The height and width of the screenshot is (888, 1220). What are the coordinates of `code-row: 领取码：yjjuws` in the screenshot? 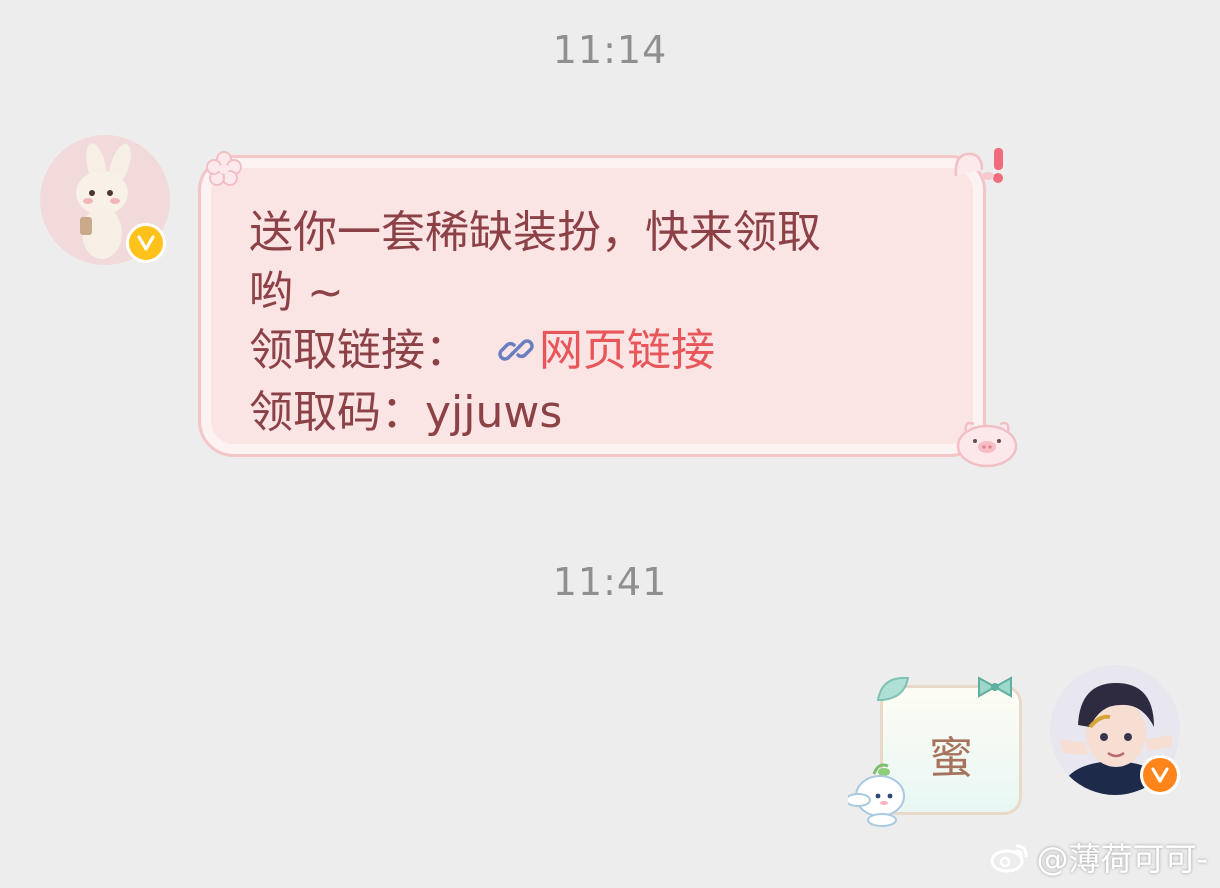 It's located at (405, 408).